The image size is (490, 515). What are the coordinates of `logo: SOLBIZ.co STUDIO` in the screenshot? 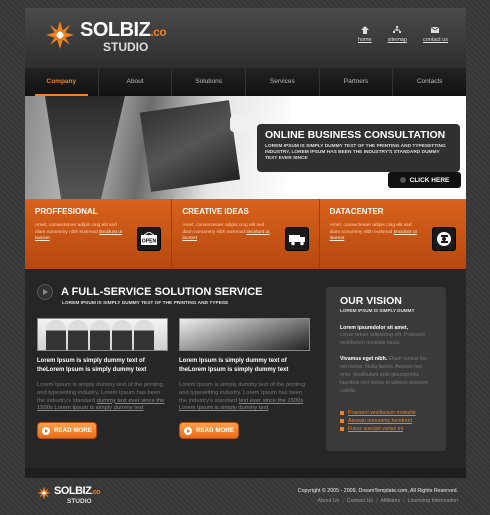 It's located at (106, 36).